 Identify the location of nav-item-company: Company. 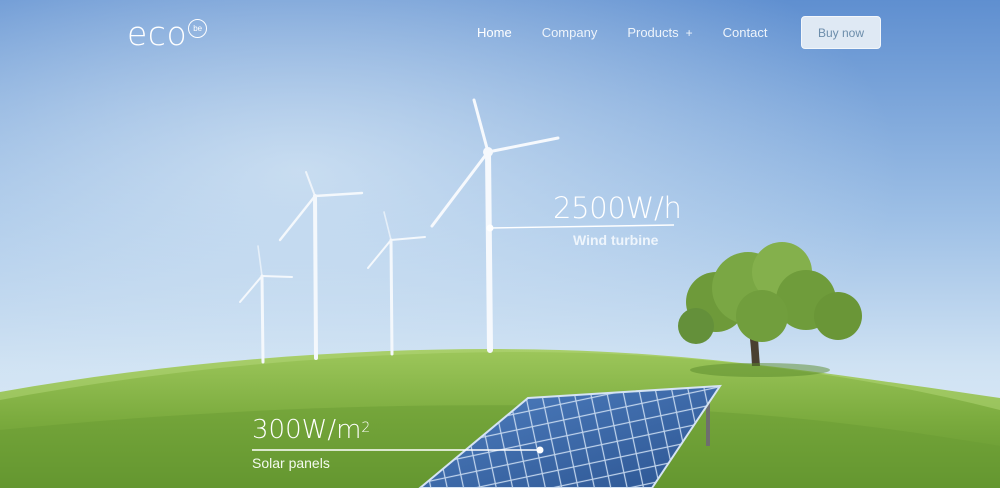
(570, 33).